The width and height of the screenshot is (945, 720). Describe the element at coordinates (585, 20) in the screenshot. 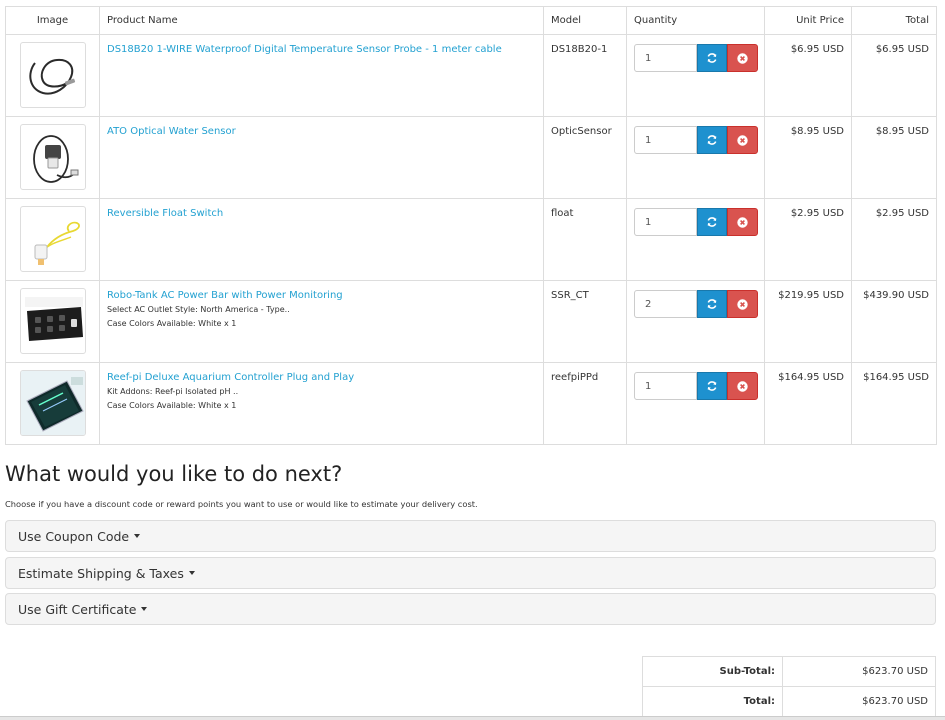

I see `header-model: Model` at that location.